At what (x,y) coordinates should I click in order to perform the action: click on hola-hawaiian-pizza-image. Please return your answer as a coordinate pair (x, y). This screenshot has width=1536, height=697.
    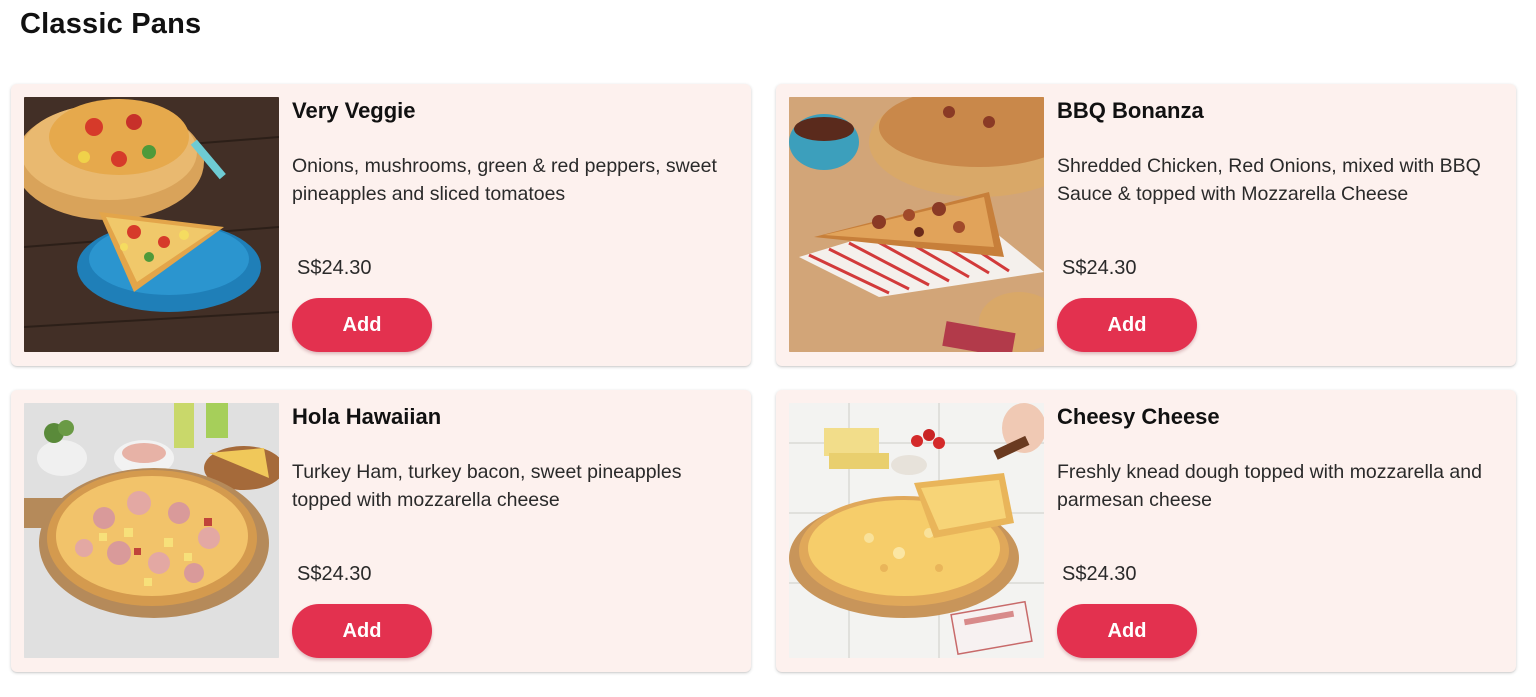
    Looking at the image, I should click on (151, 530).